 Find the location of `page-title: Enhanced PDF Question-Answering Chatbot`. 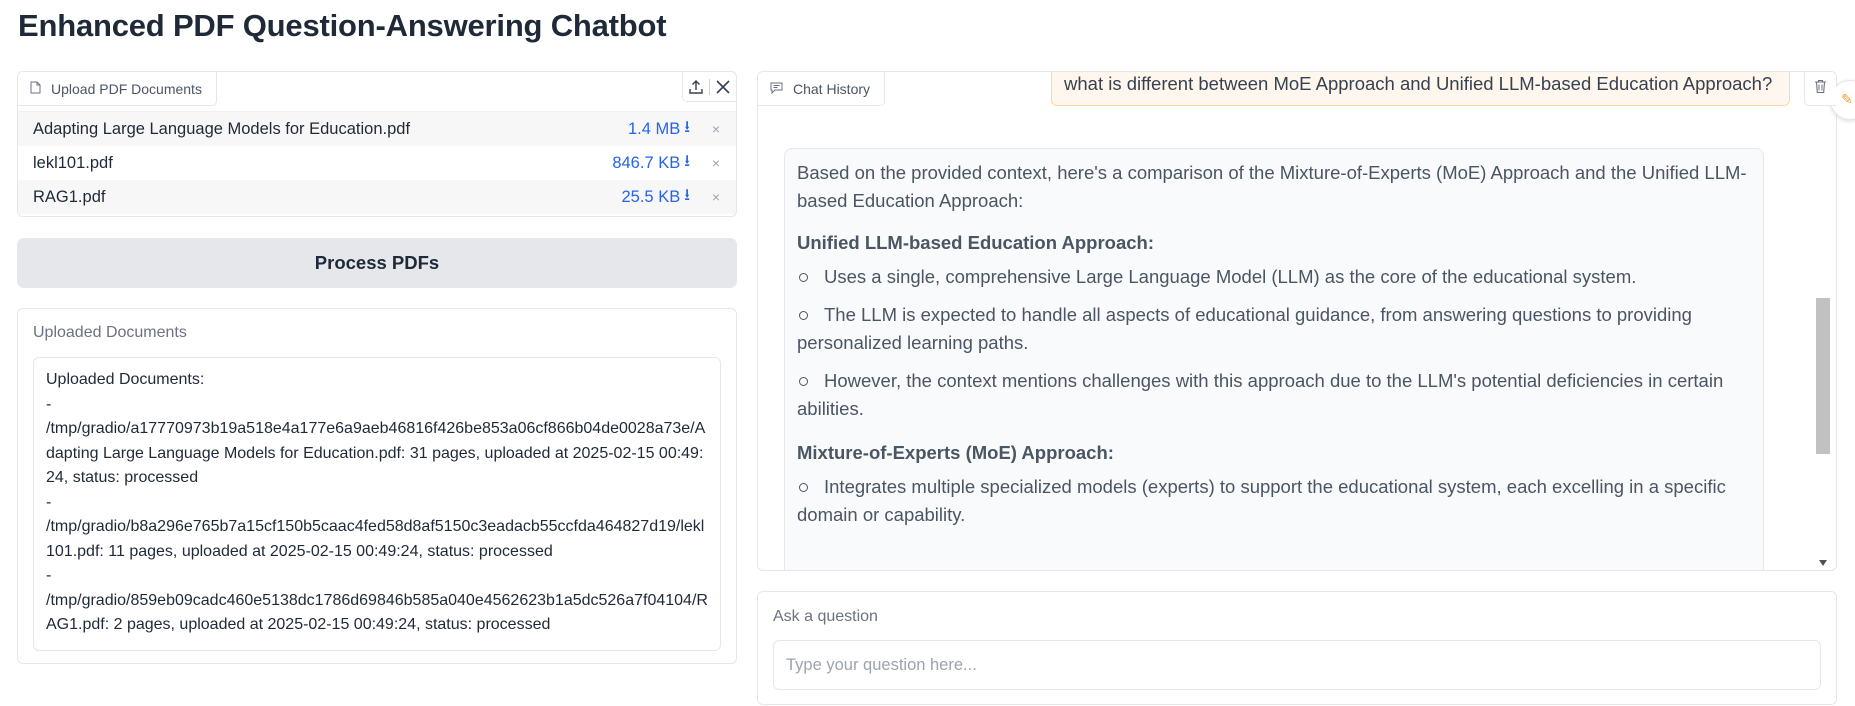

page-title: Enhanced PDF Question-Answering Chatbot is located at coordinates (342, 25).